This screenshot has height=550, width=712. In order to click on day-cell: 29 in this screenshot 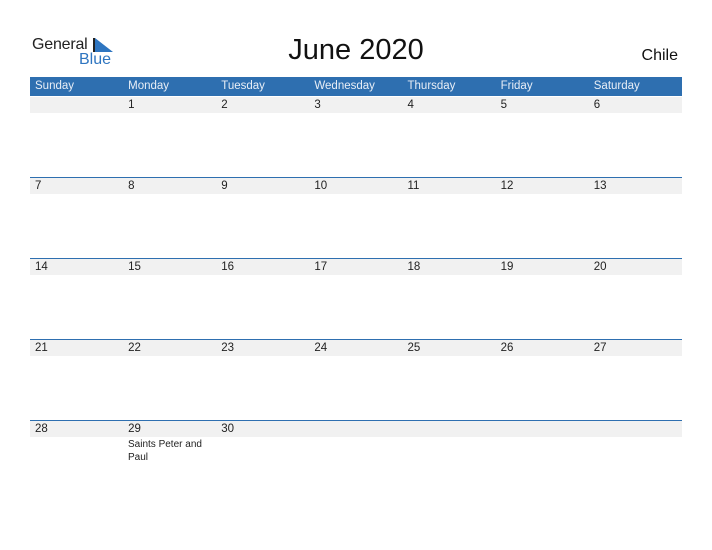, I will do `click(134, 429)`.